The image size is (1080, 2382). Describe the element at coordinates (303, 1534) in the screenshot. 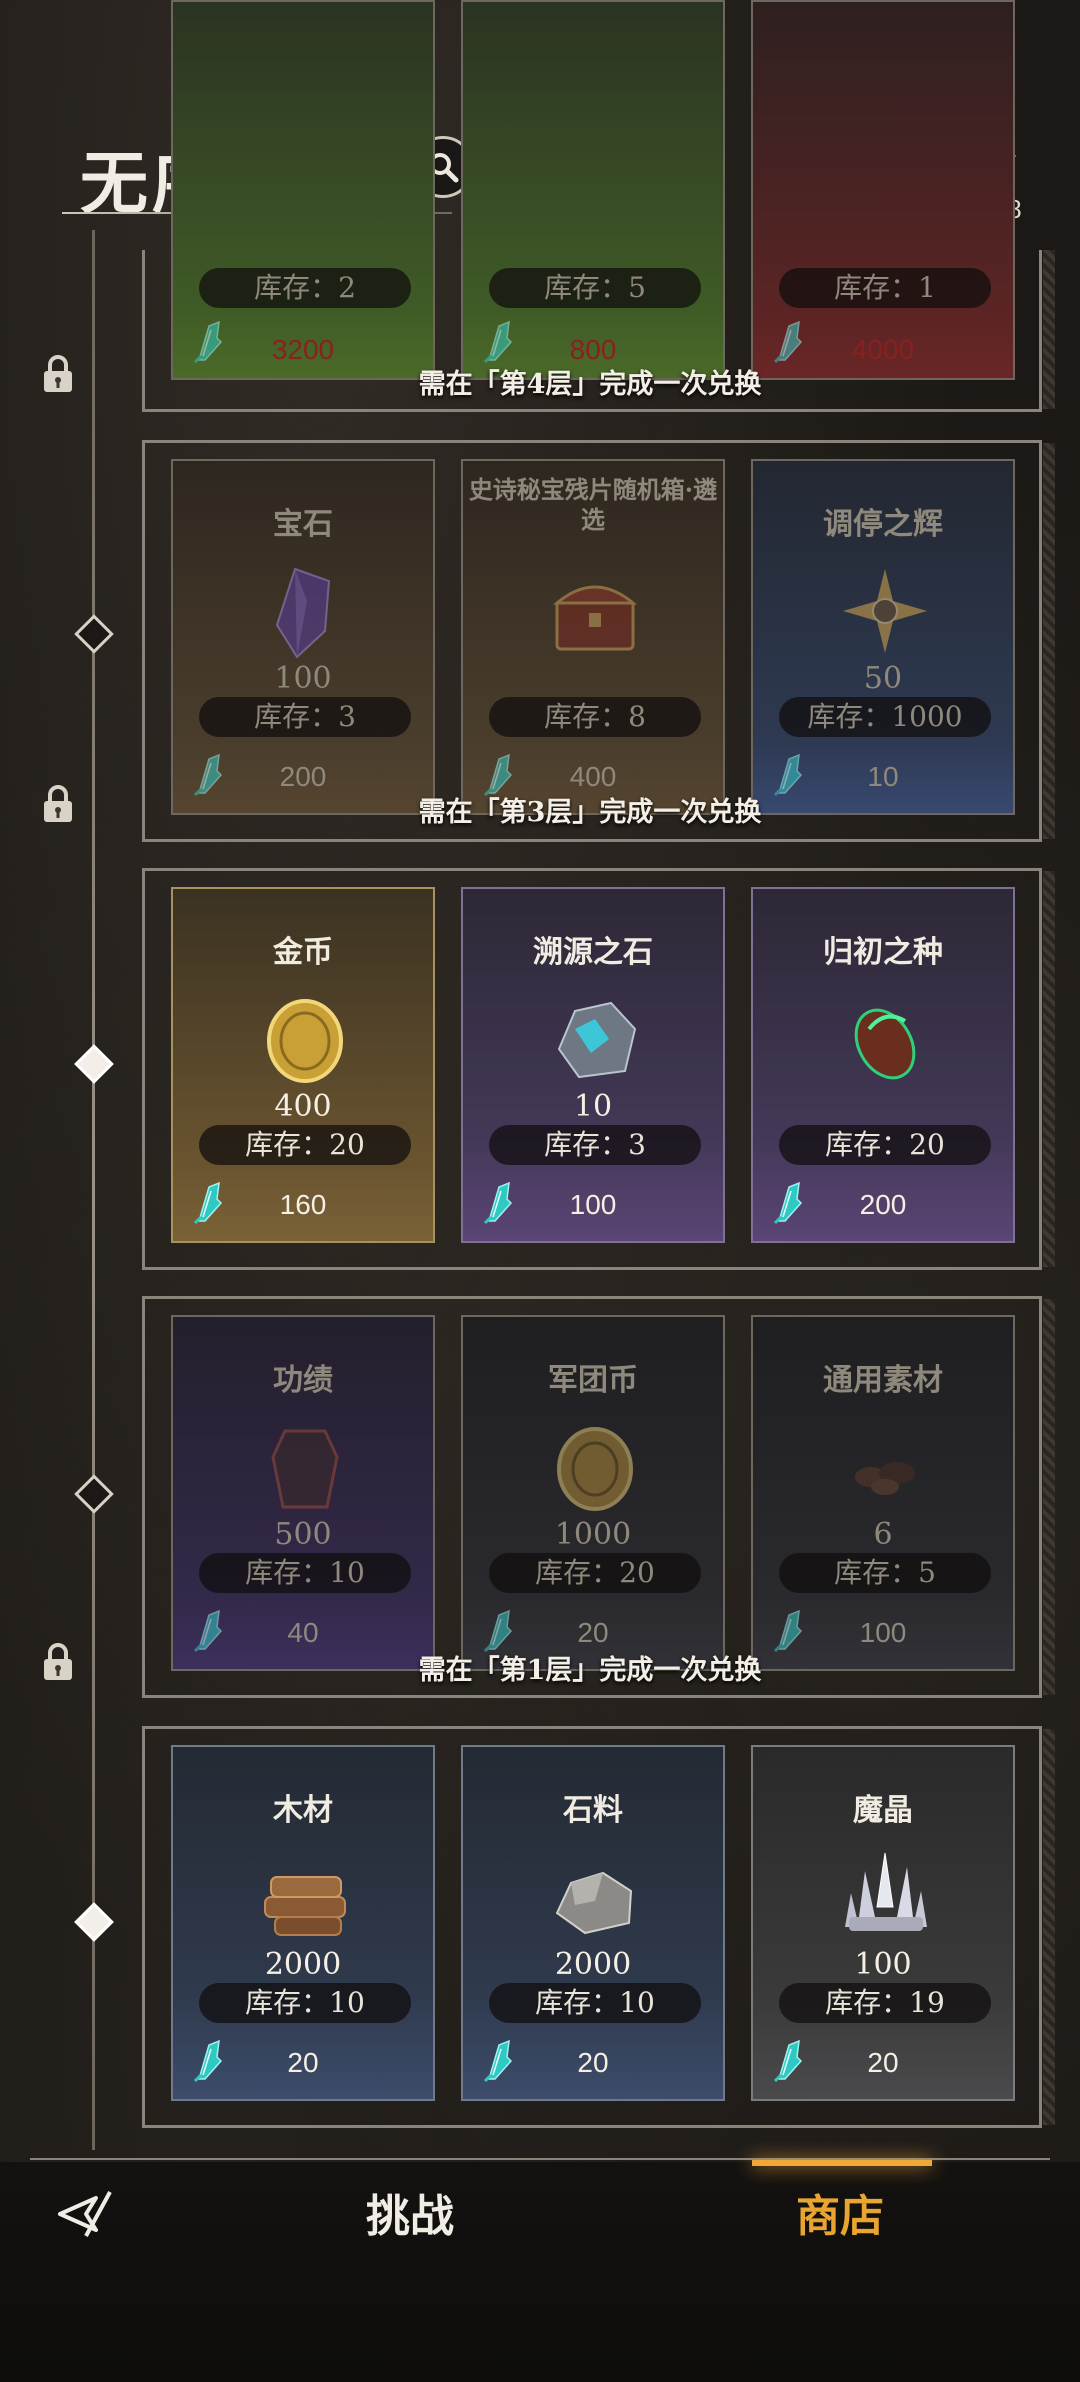

I see `item-quantity: 500` at that location.